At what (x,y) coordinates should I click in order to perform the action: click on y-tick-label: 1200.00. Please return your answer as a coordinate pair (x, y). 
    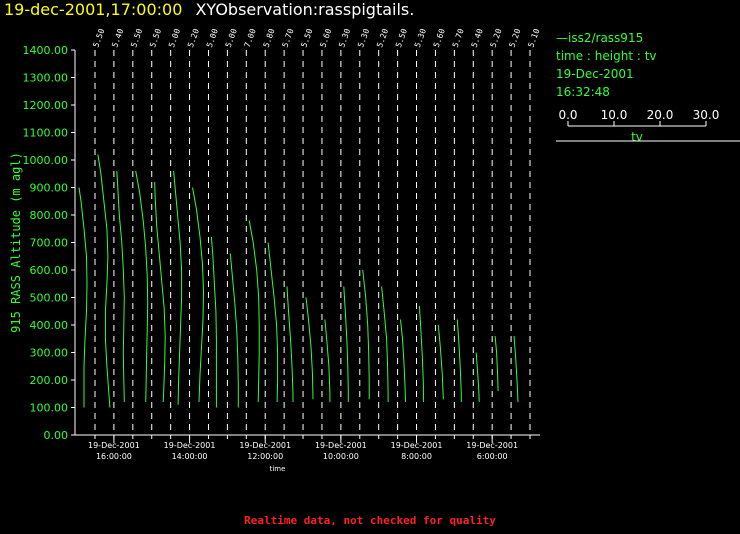
    Looking at the image, I should click on (46, 105).